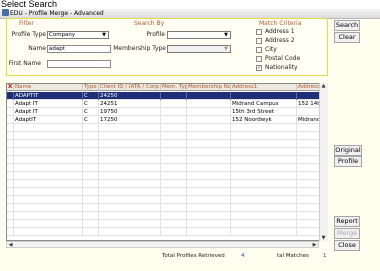 This screenshot has width=380, height=271. I want to click on column-header-type: Type, so click(91, 87).